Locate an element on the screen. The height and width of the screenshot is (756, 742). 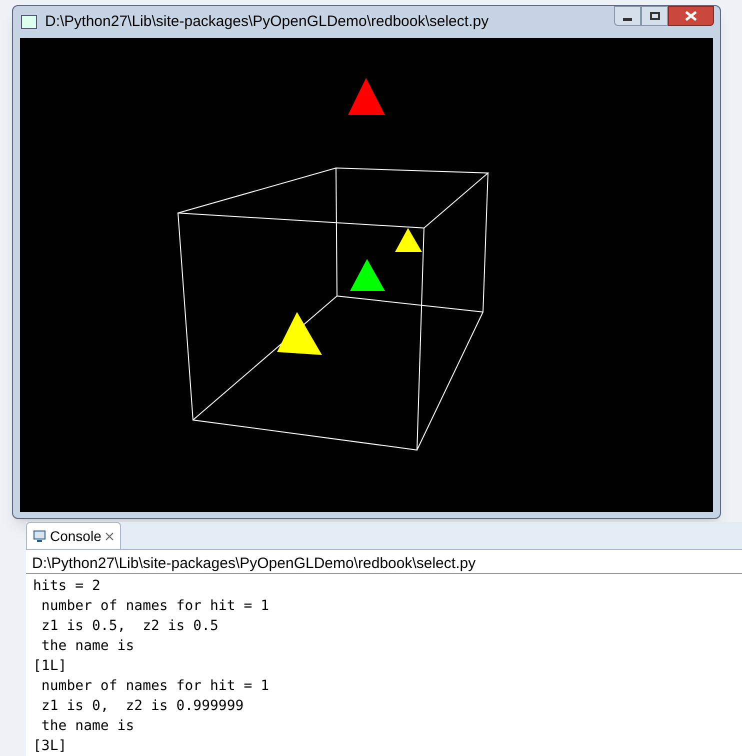
minimize-button is located at coordinates (627, 16).